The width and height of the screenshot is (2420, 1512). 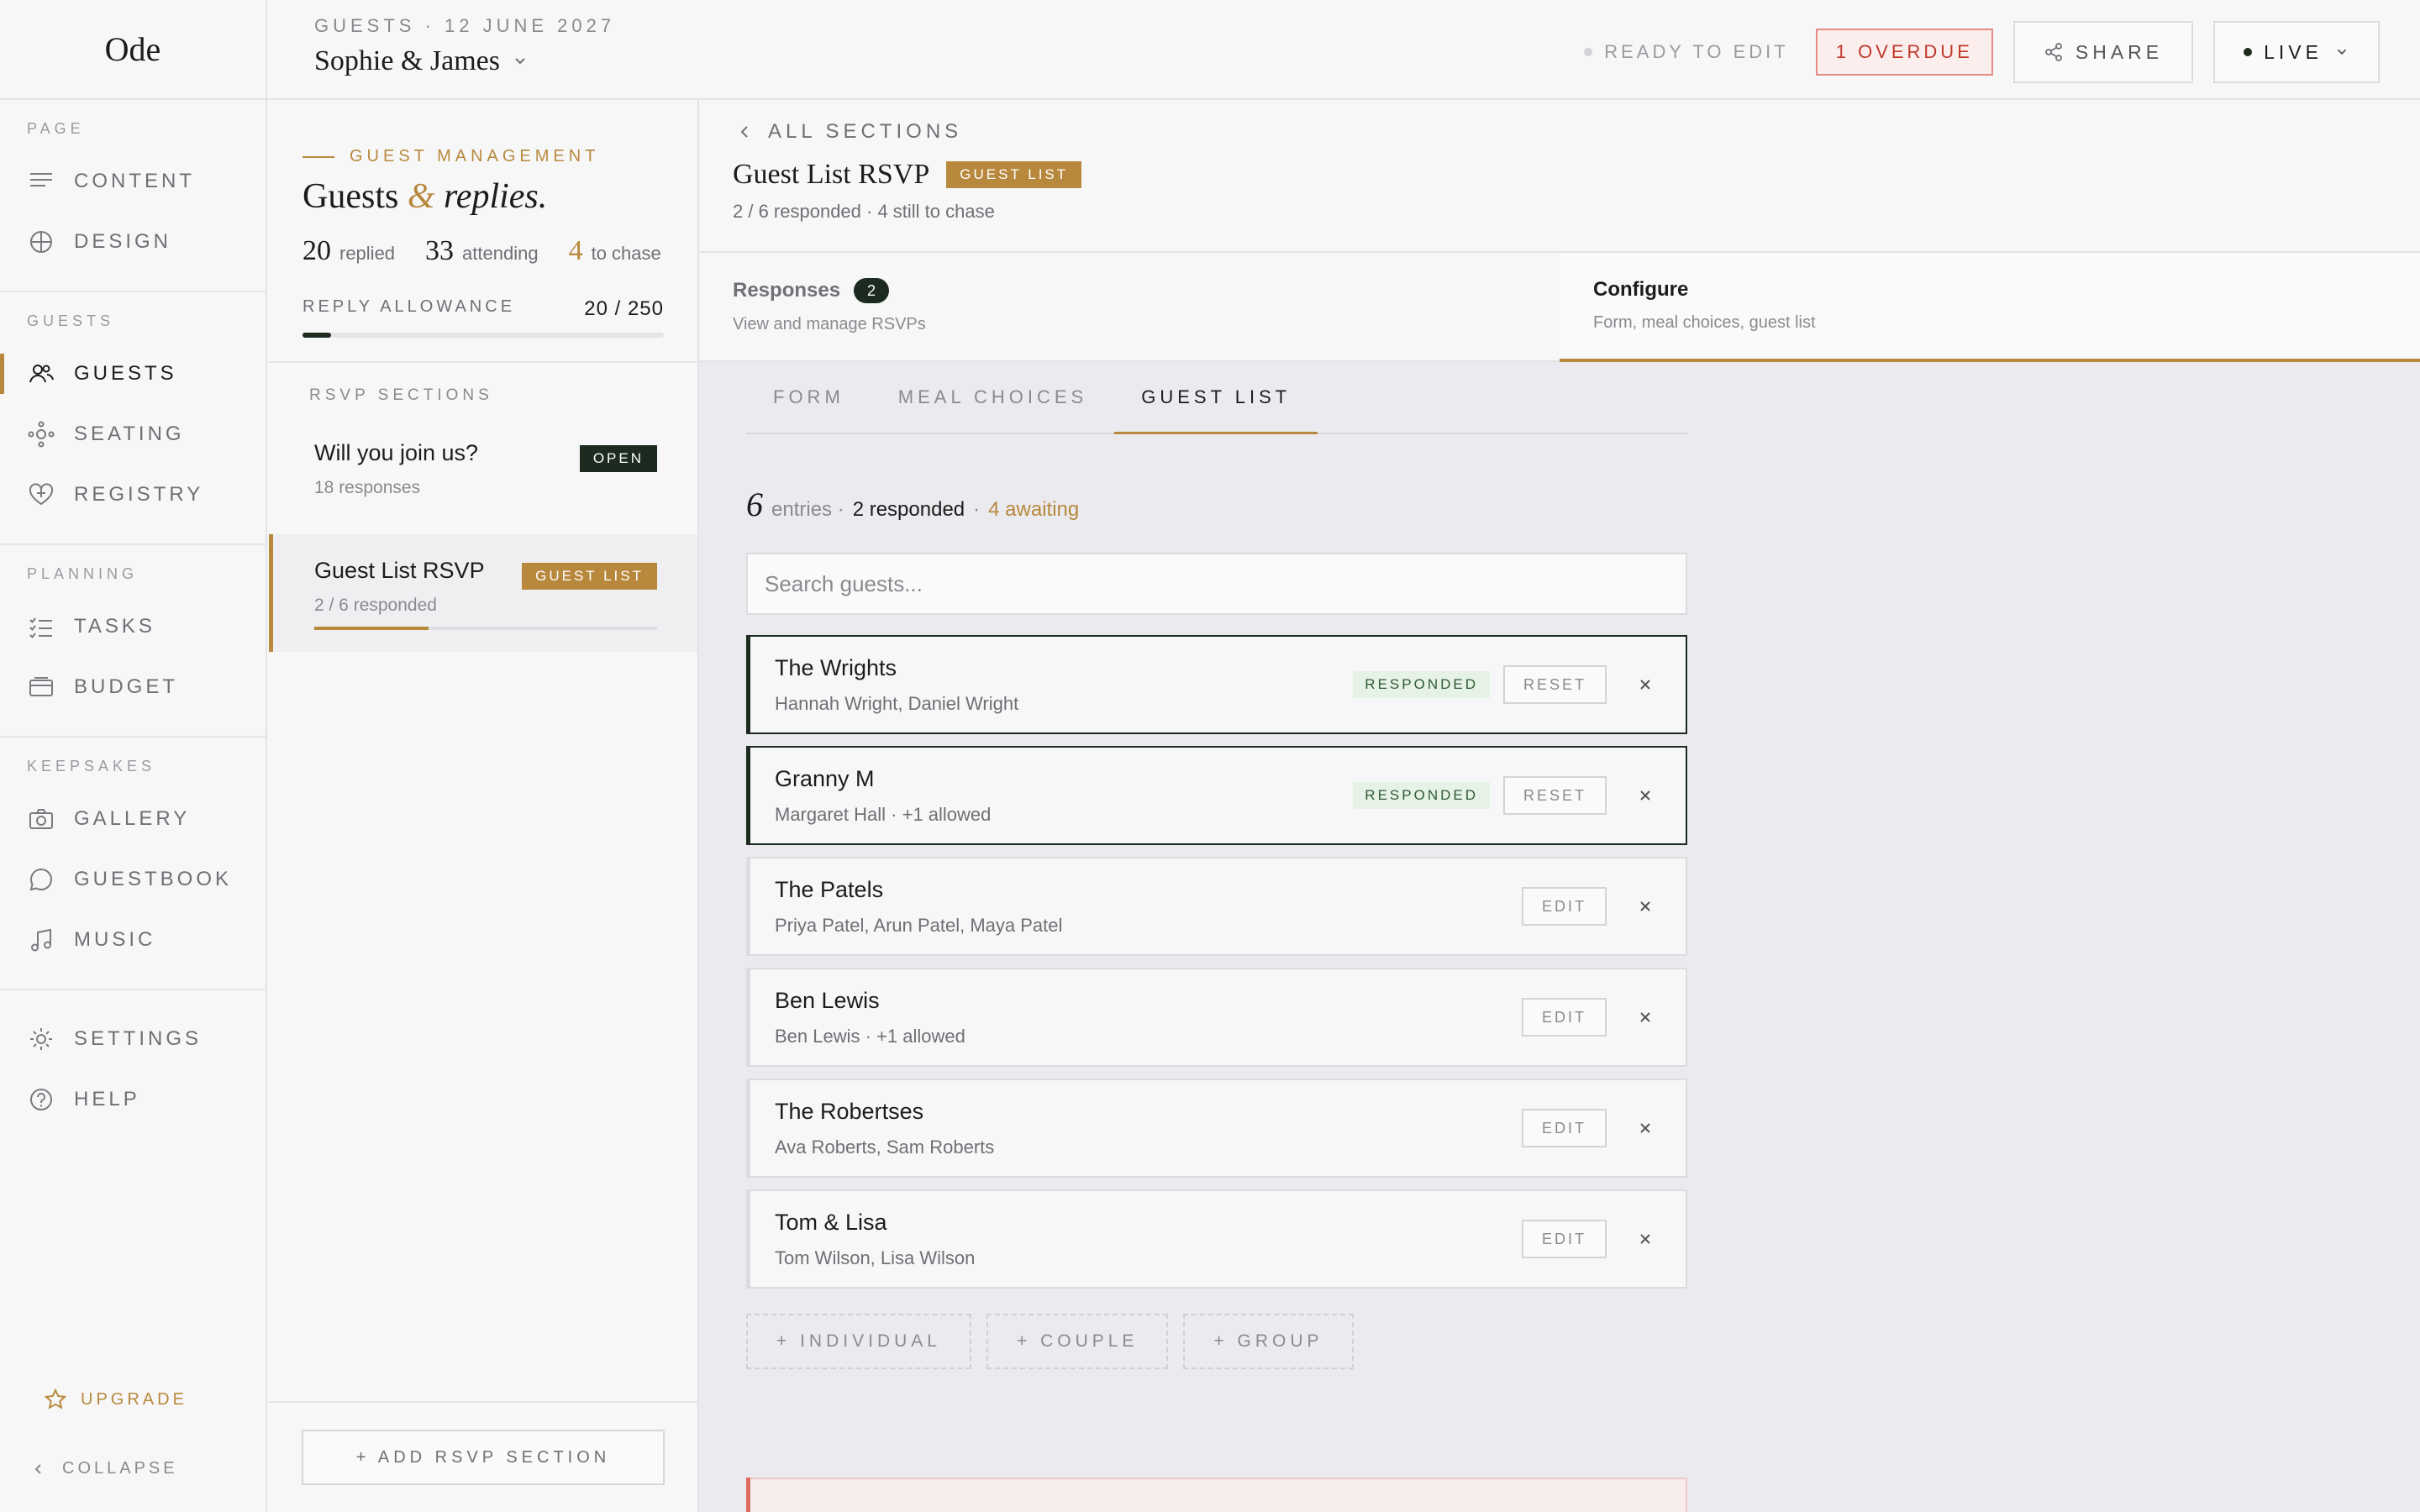 What do you see at coordinates (2296, 52) in the screenshot?
I see `live-button: LIVE` at bounding box center [2296, 52].